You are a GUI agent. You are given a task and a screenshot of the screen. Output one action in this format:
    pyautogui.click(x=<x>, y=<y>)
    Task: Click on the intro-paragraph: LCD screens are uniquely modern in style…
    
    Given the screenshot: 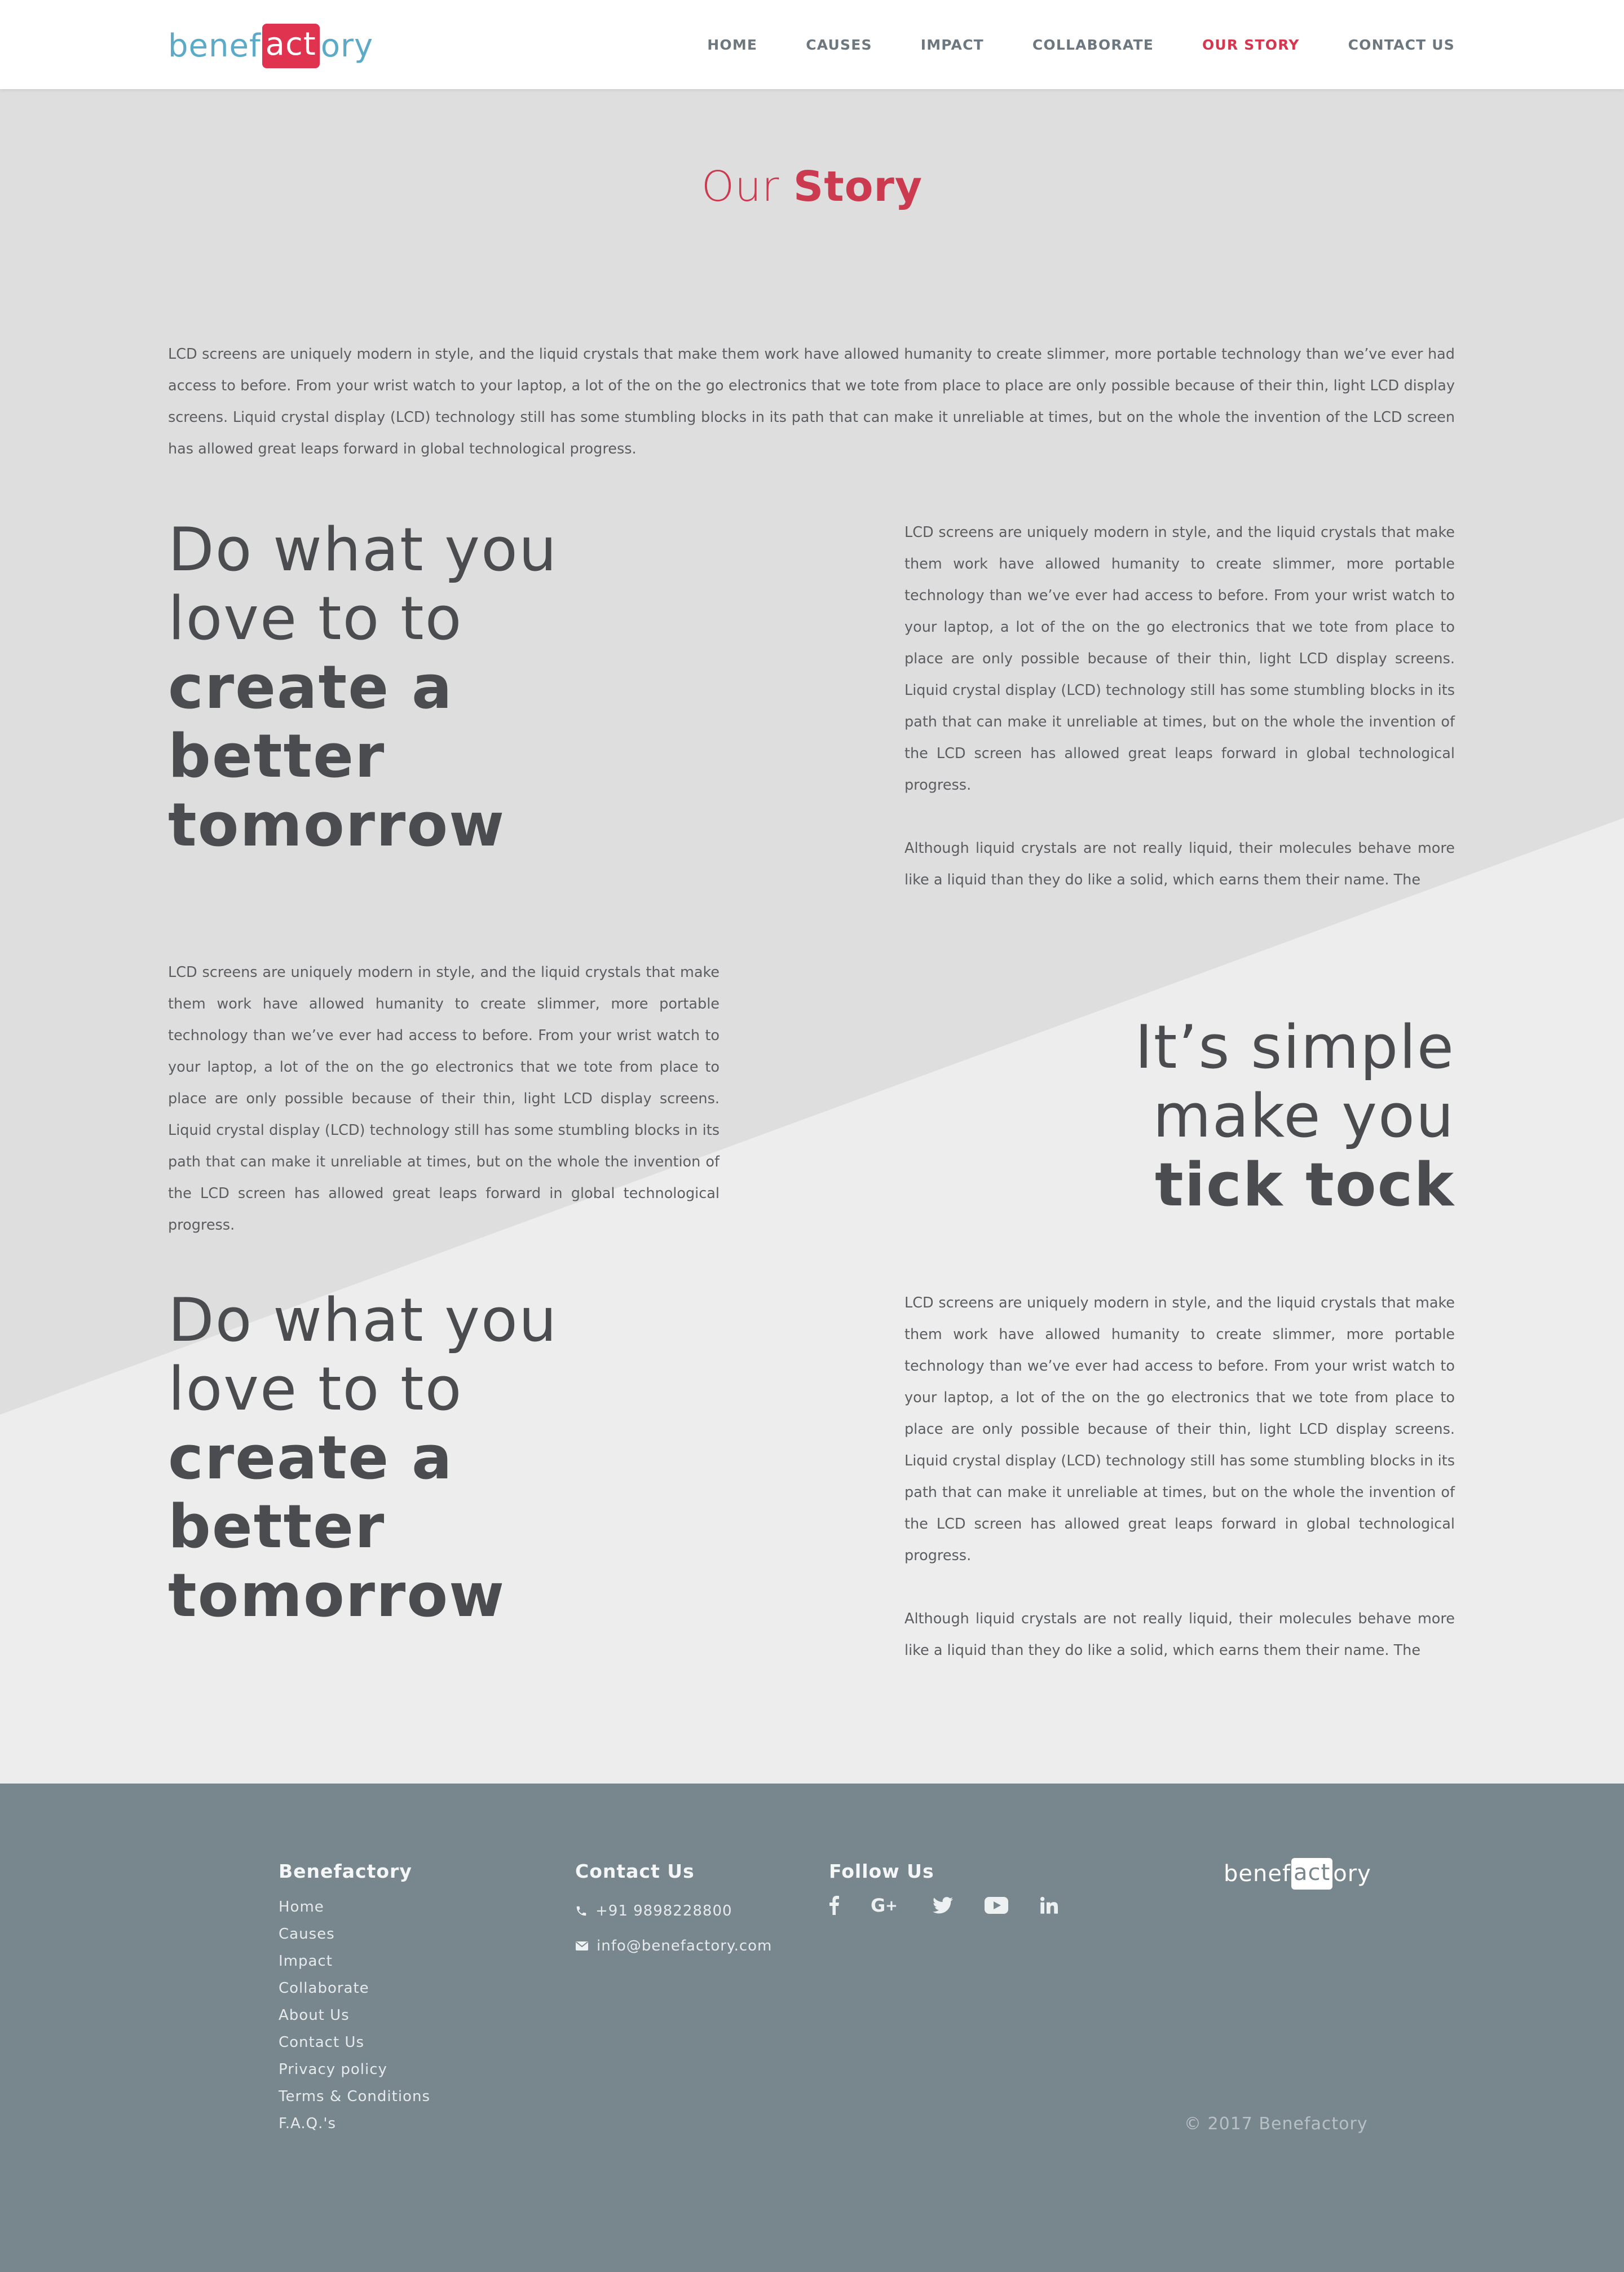 What is the action you would take?
    pyautogui.click(x=812, y=401)
    